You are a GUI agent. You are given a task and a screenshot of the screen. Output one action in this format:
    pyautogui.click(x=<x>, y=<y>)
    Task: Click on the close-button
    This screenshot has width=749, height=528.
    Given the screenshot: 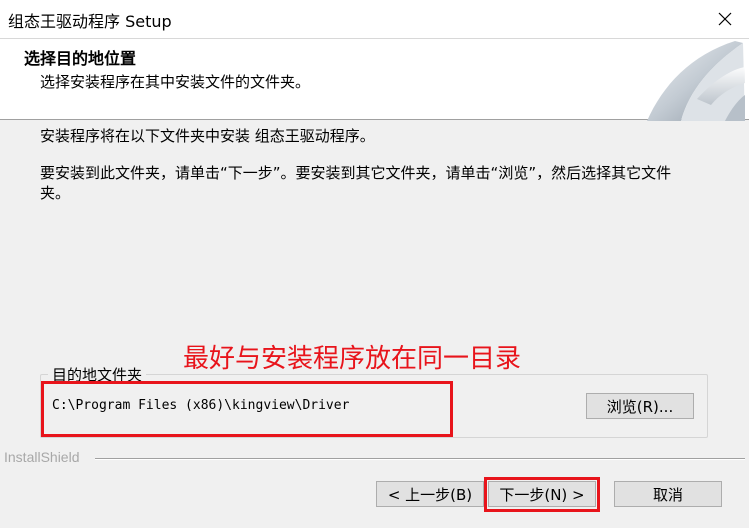 What is the action you would take?
    pyautogui.click(x=725, y=19)
    